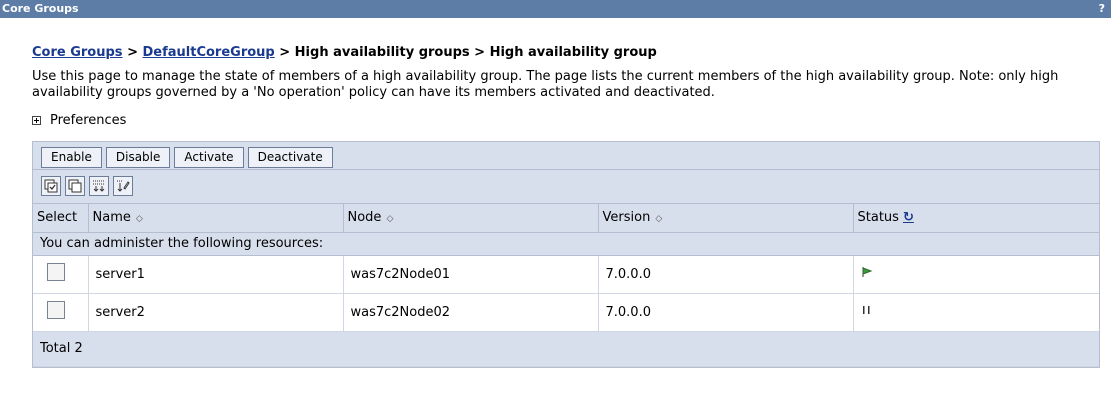 The height and width of the screenshot is (408, 1111). Describe the element at coordinates (908, 217) in the screenshot. I see `refresh-icon: ↻` at that location.